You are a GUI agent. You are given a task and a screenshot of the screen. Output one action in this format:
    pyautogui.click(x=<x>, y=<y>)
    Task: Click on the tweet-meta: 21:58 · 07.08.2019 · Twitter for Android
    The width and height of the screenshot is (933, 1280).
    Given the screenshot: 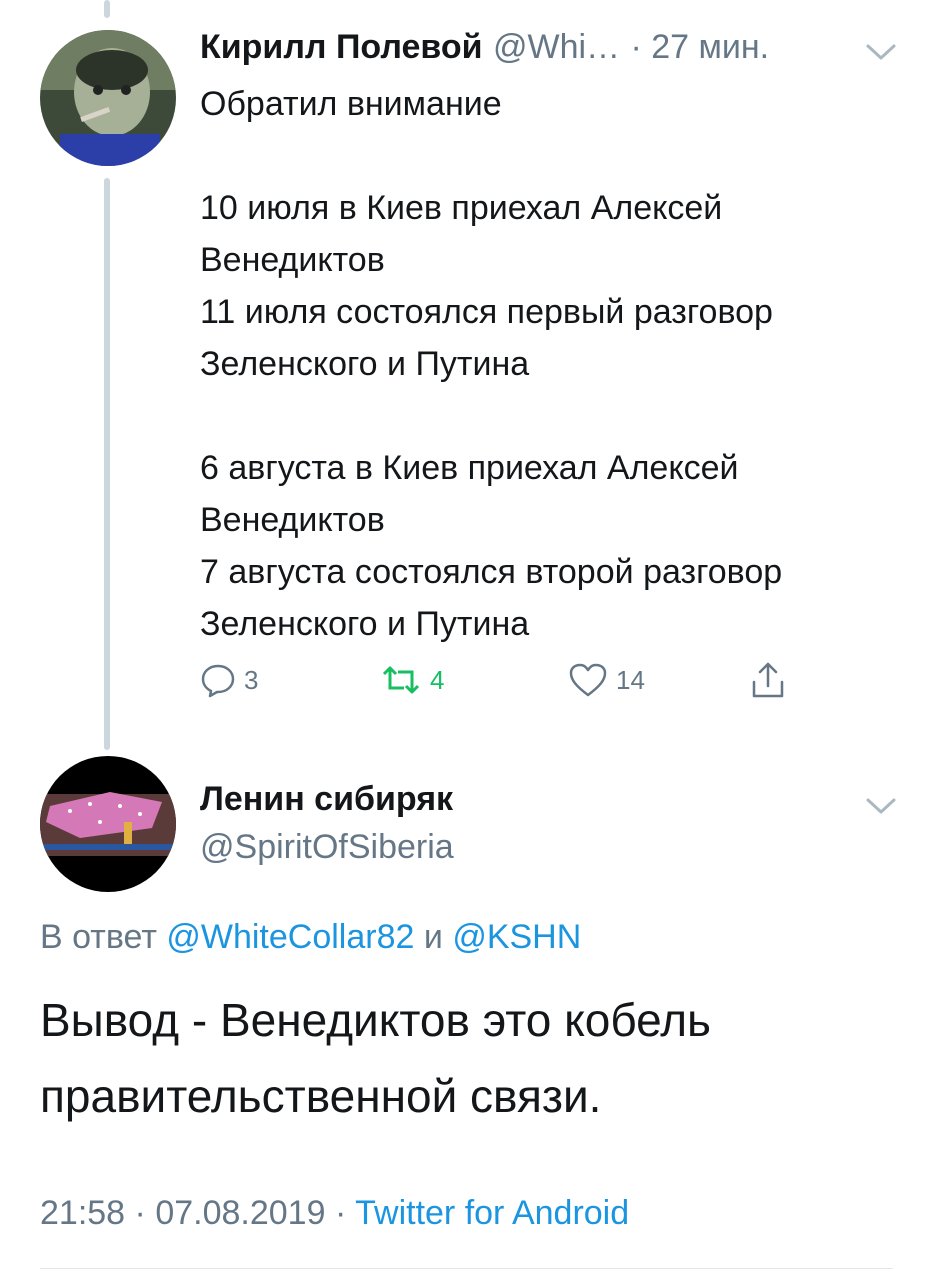 What is the action you would take?
    pyautogui.click(x=334, y=1213)
    